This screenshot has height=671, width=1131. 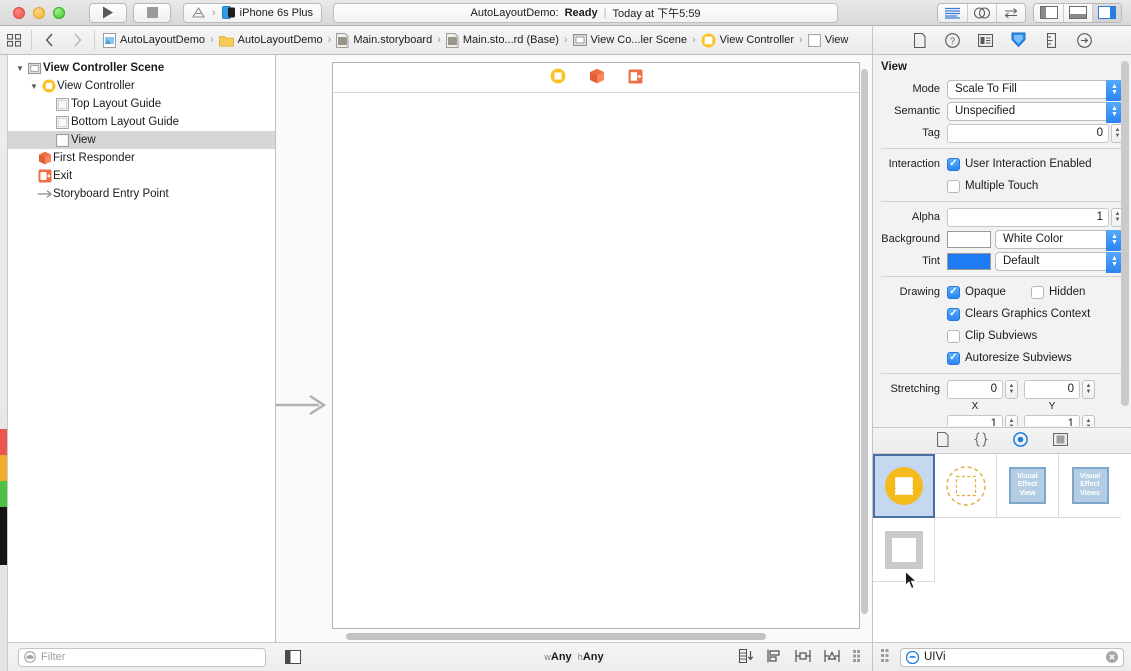 I want to click on library-grid-icon, so click(x=887, y=657).